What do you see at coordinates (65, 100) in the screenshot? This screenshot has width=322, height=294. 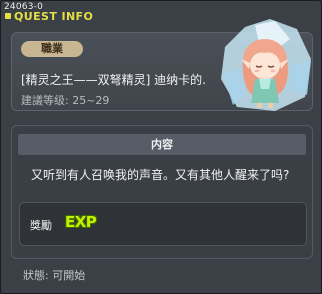 I see `recommended-level: 建議等级: 25~29` at bounding box center [65, 100].